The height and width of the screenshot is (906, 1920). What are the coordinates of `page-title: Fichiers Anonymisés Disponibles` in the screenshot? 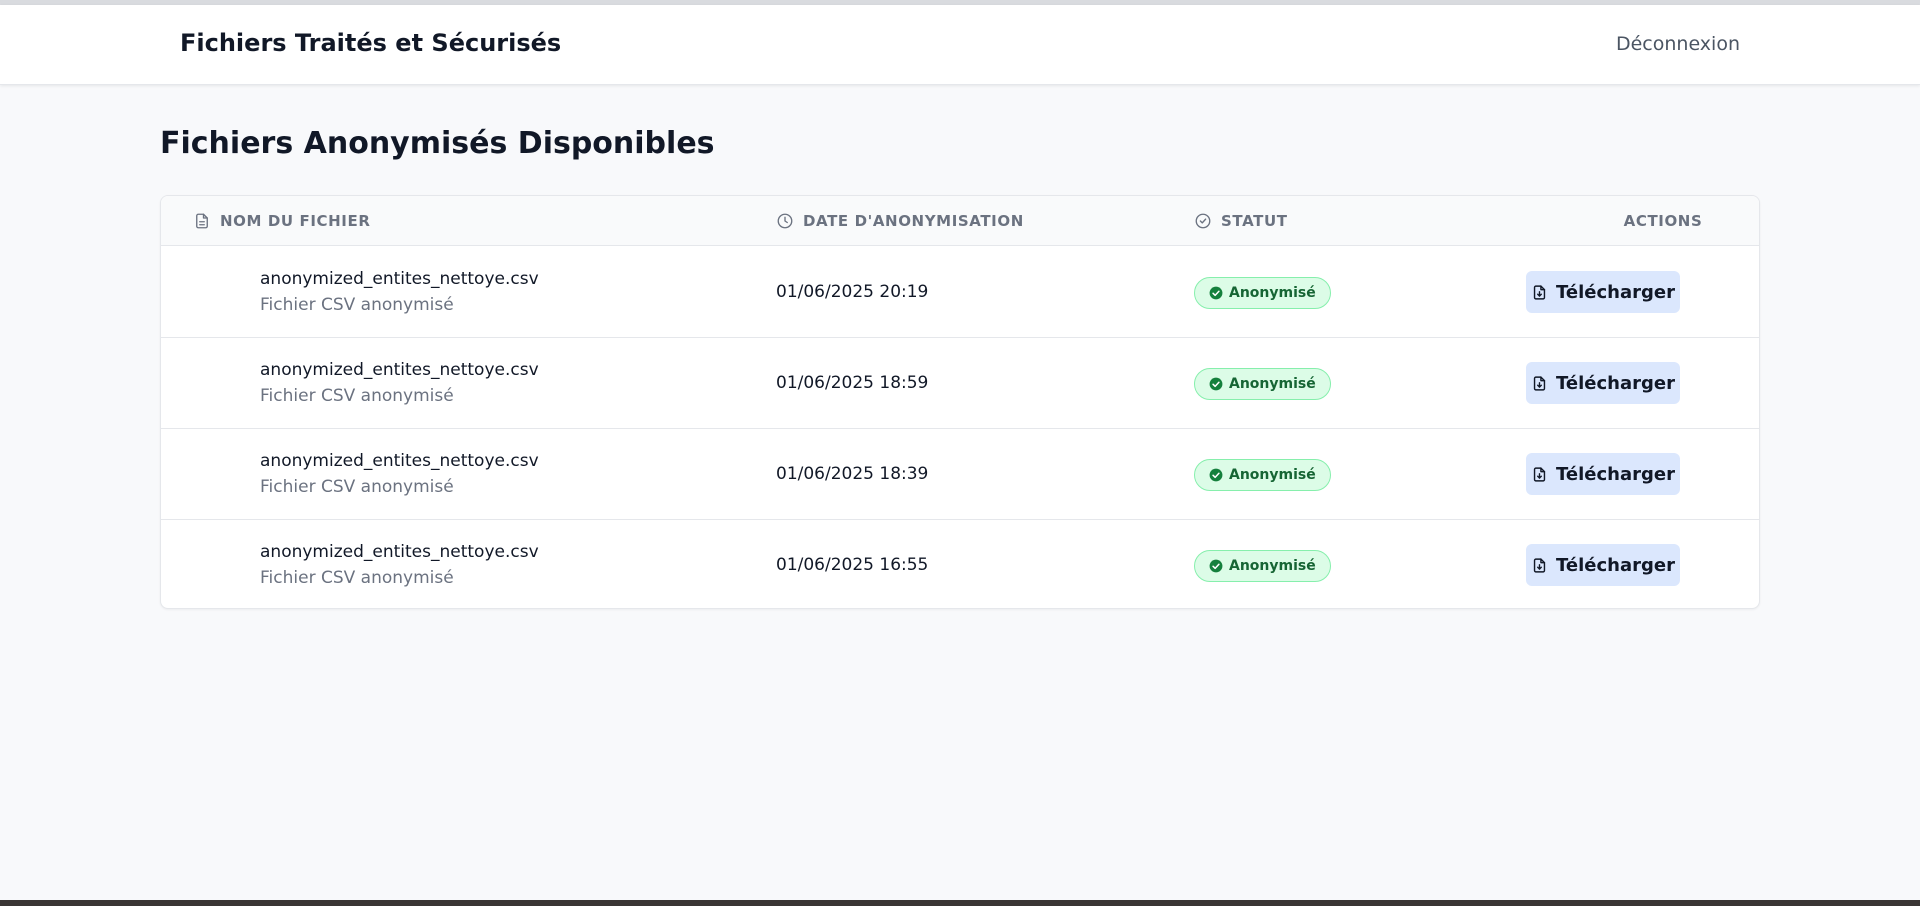 It's located at (437, 143).